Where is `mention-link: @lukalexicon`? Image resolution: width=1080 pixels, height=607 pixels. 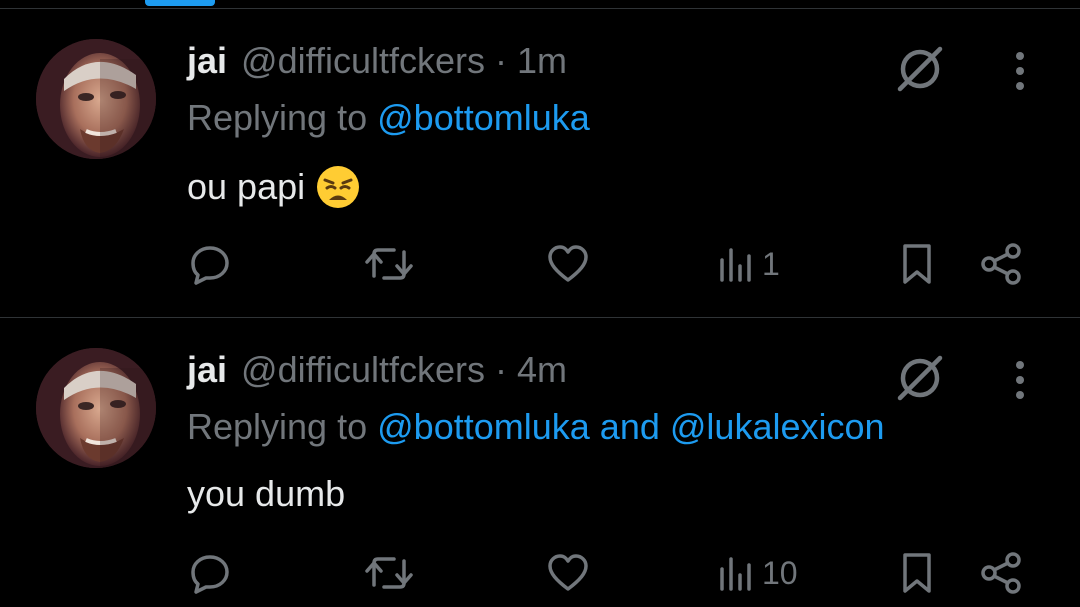
mention-link: @lukalexicon is located at coordinates (777, 426).